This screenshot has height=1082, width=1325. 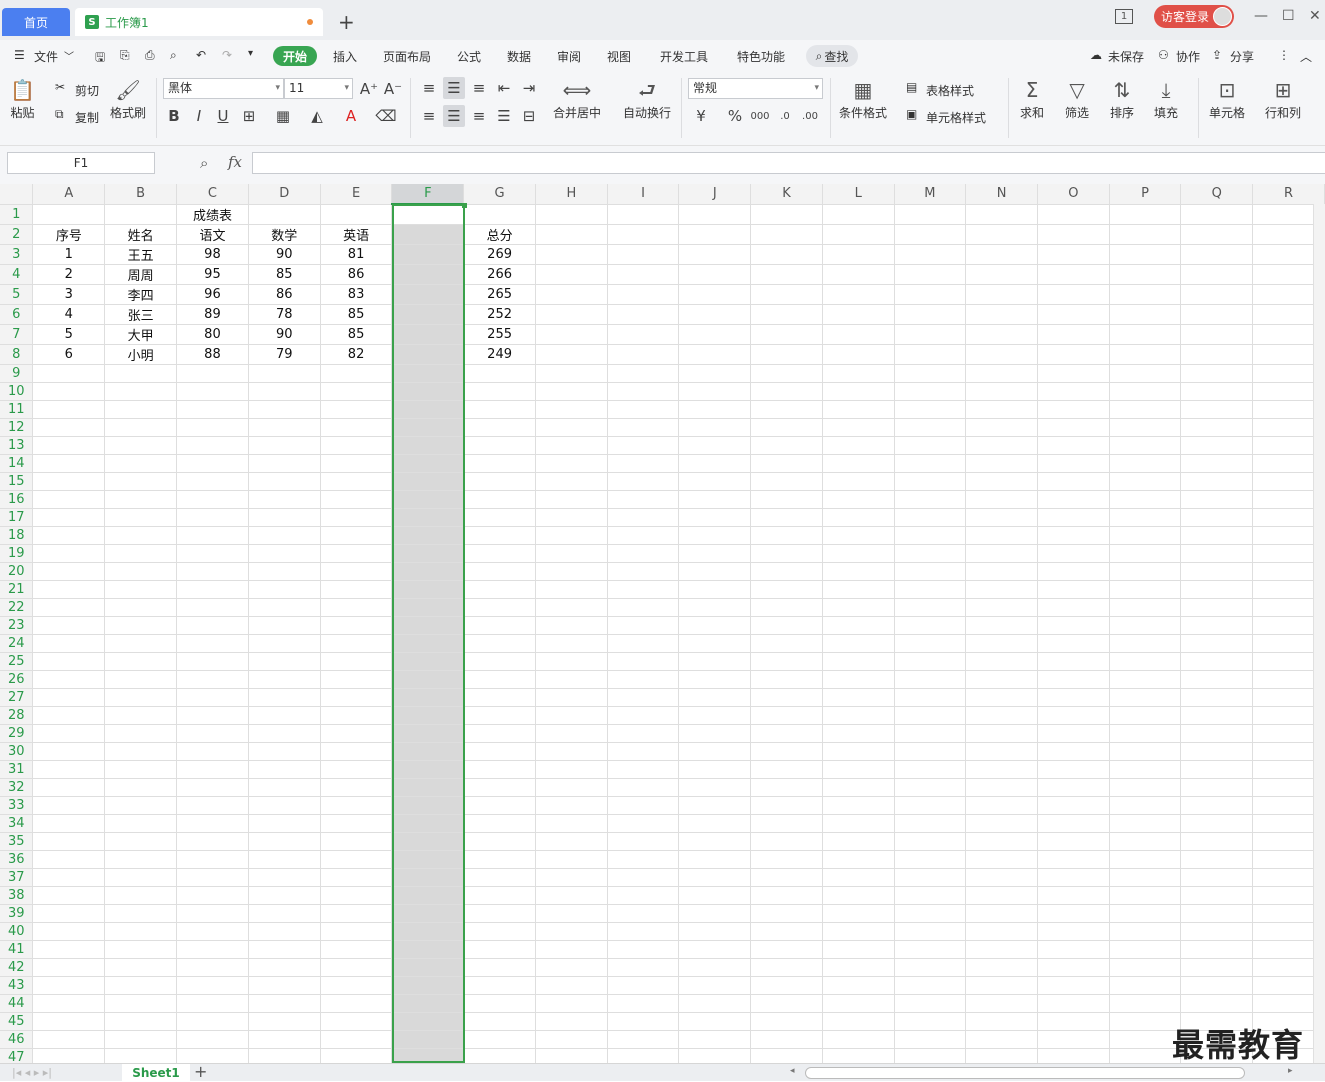 I want to click on cell-i28, so click(x=643, y=715).